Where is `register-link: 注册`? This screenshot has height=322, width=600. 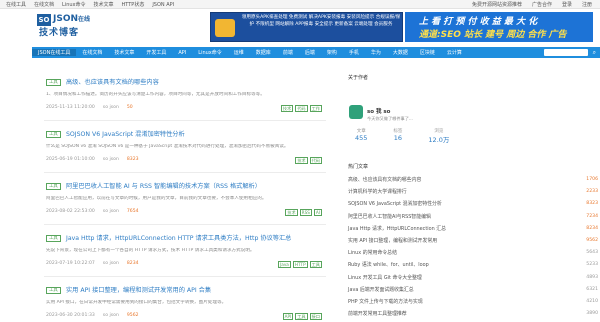 register-link: 注册 is located at coordinates (587, 4).